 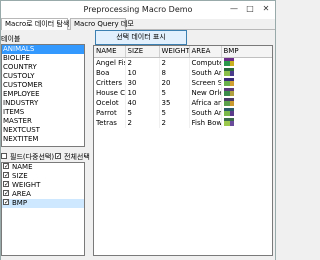 I want to click on grid-cell: Angel Fish, so click(x=110, y=62).